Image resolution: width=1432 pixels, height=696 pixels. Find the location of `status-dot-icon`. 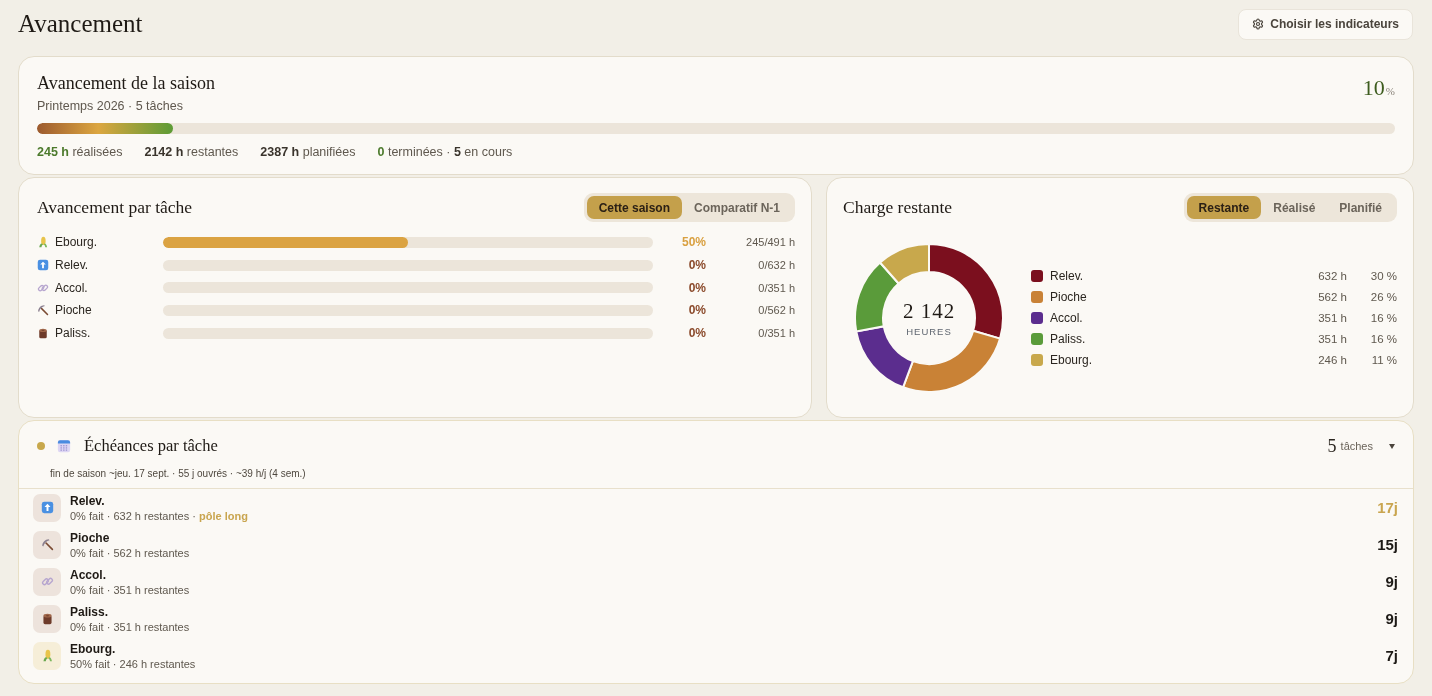

status-dot-icon is located at coordinates (41, 446).